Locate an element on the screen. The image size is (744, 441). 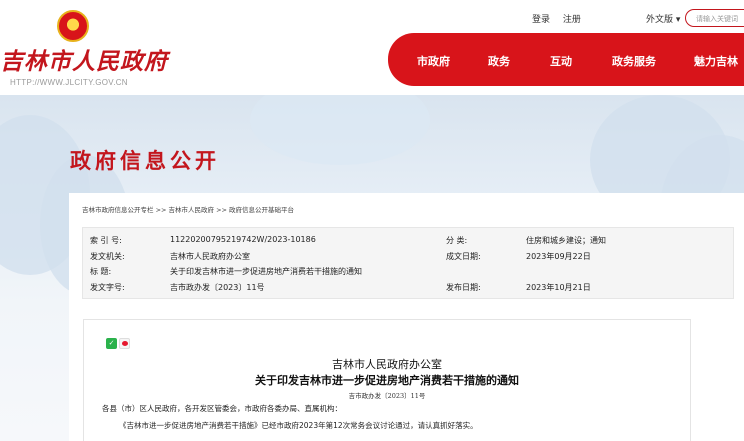
document-issuer-heading: 吉林市人民政府办公室 is located at coordinates (387, 364).